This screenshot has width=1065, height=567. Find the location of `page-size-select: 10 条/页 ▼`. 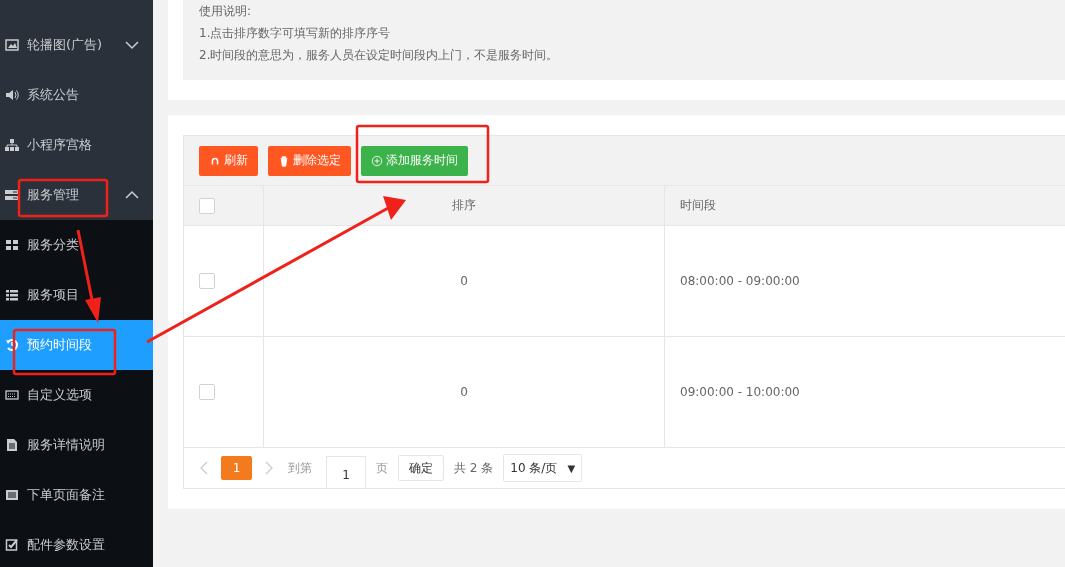

page-size-select: 10 条/页 ▼ is located at coordinates (543, 468).